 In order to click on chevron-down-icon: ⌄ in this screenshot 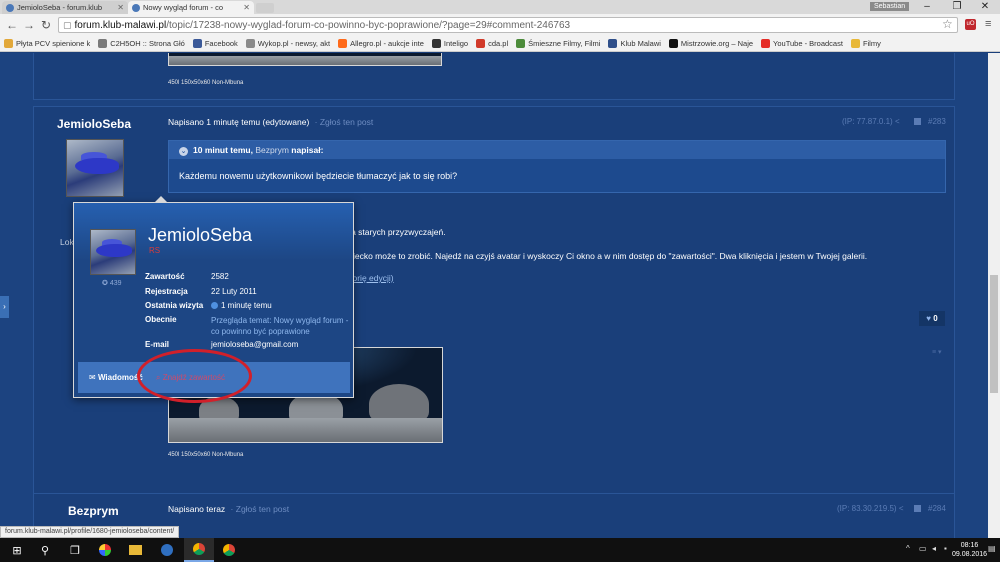, I will do `click(183, 151)`.